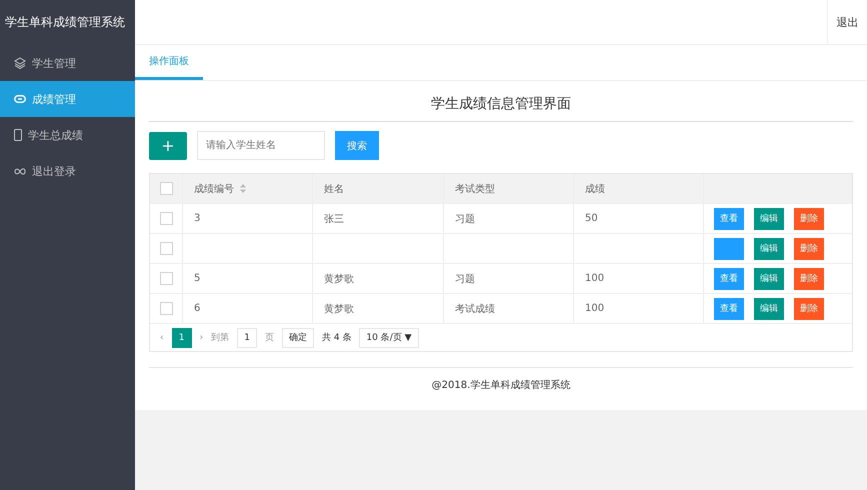  Describe the element at coordinates (595, 189) in the screenshot. I see `column-label: 成绩` at that location.